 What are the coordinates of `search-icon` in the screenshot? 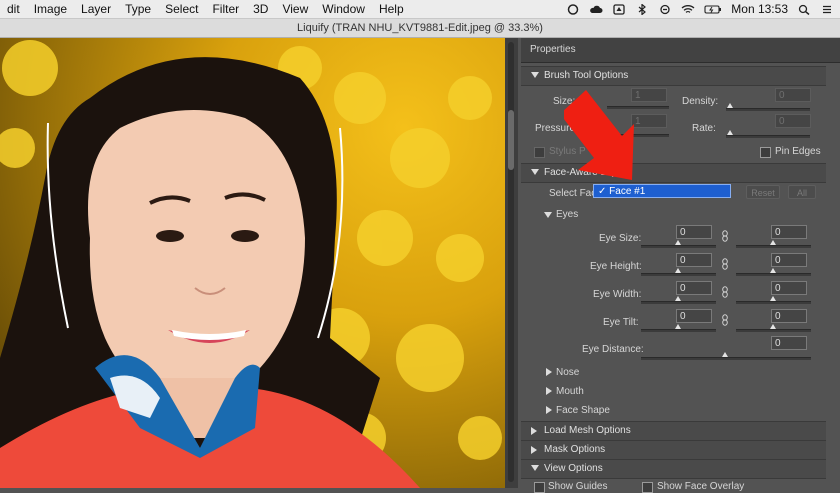 It's located at (804, 9).